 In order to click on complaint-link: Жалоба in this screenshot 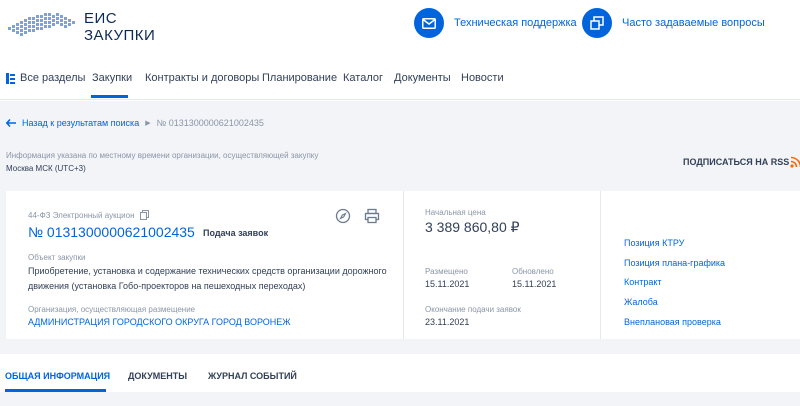, I will do `click(641, 302)`.